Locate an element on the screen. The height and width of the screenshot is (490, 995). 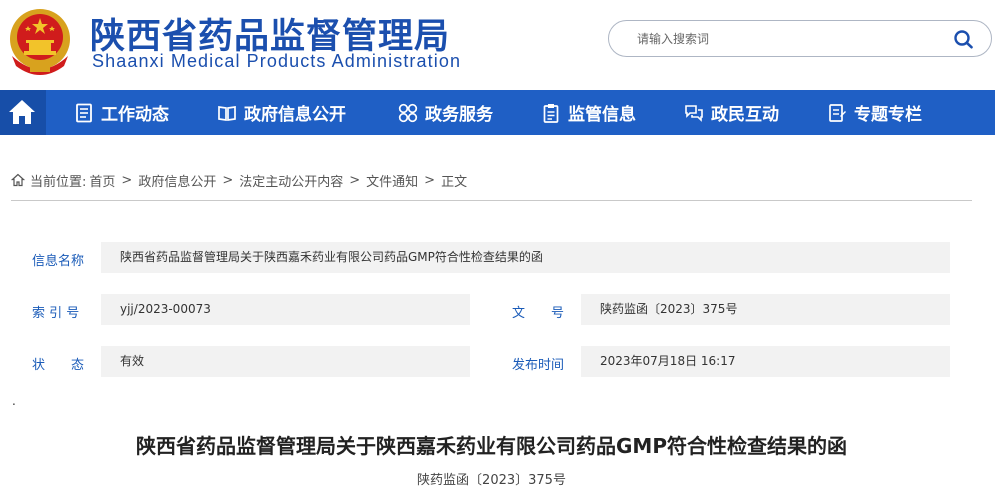
nav-item-gov-services: 政务服务 is located at coordinates (445, 112).